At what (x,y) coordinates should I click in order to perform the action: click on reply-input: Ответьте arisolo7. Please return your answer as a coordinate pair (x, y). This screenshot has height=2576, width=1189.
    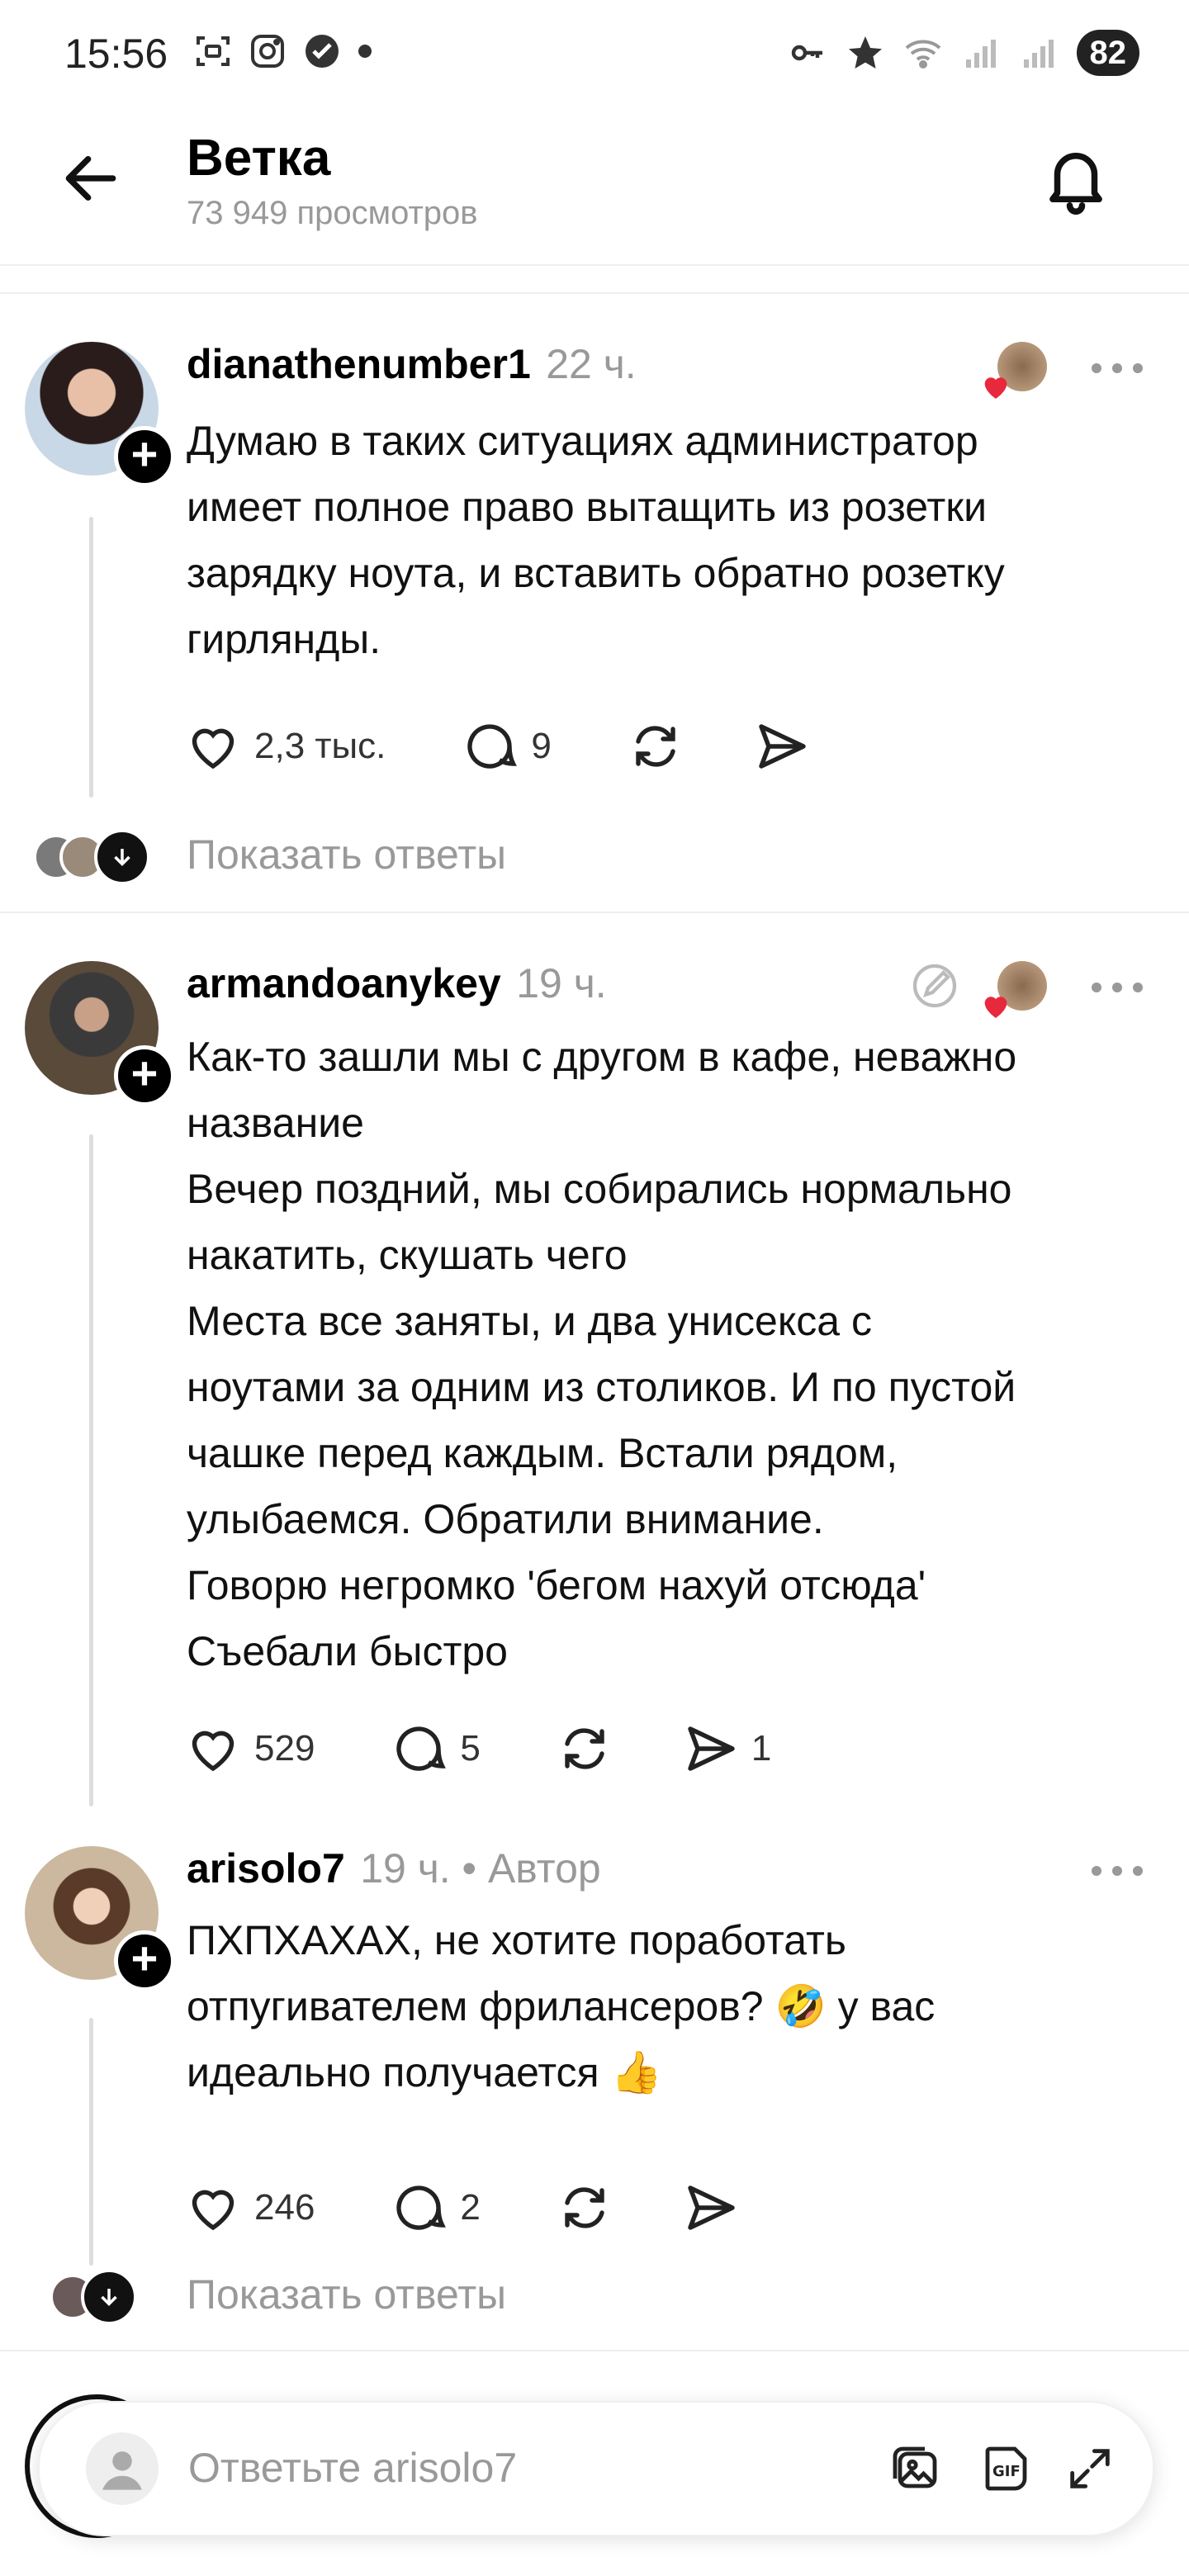
    Looking at the image, I should click on (352, 2468).